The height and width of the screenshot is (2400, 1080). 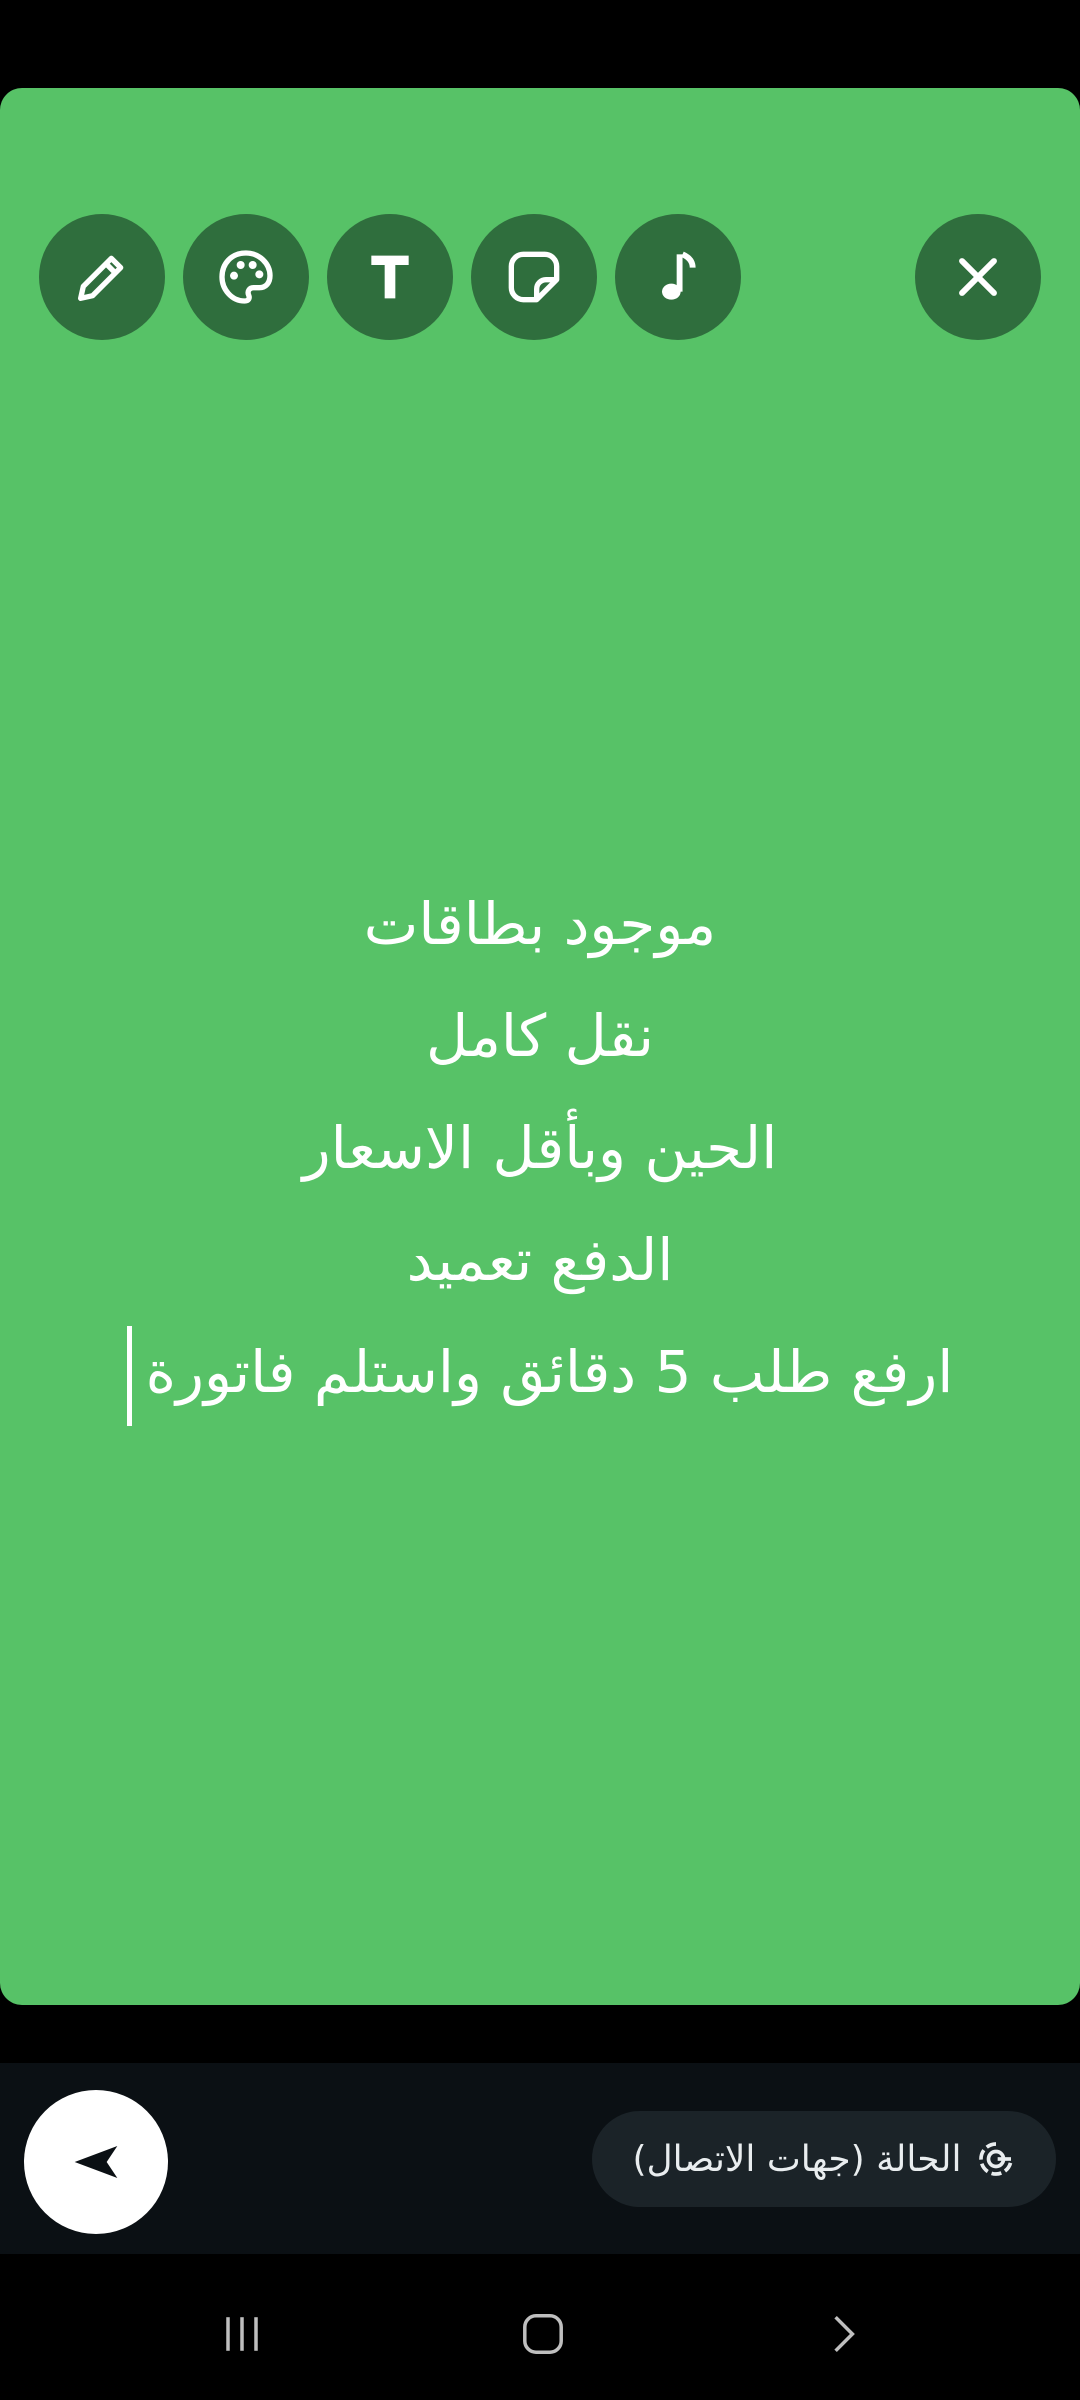 I want to click on text-cursor, so click(x=129, y=1375).